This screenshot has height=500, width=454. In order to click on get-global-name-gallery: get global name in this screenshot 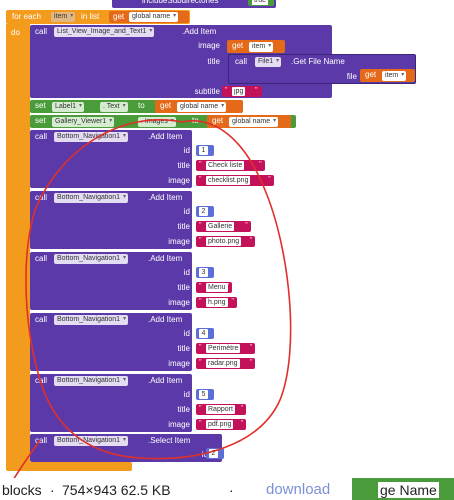, I will do `click(249, 121)`.